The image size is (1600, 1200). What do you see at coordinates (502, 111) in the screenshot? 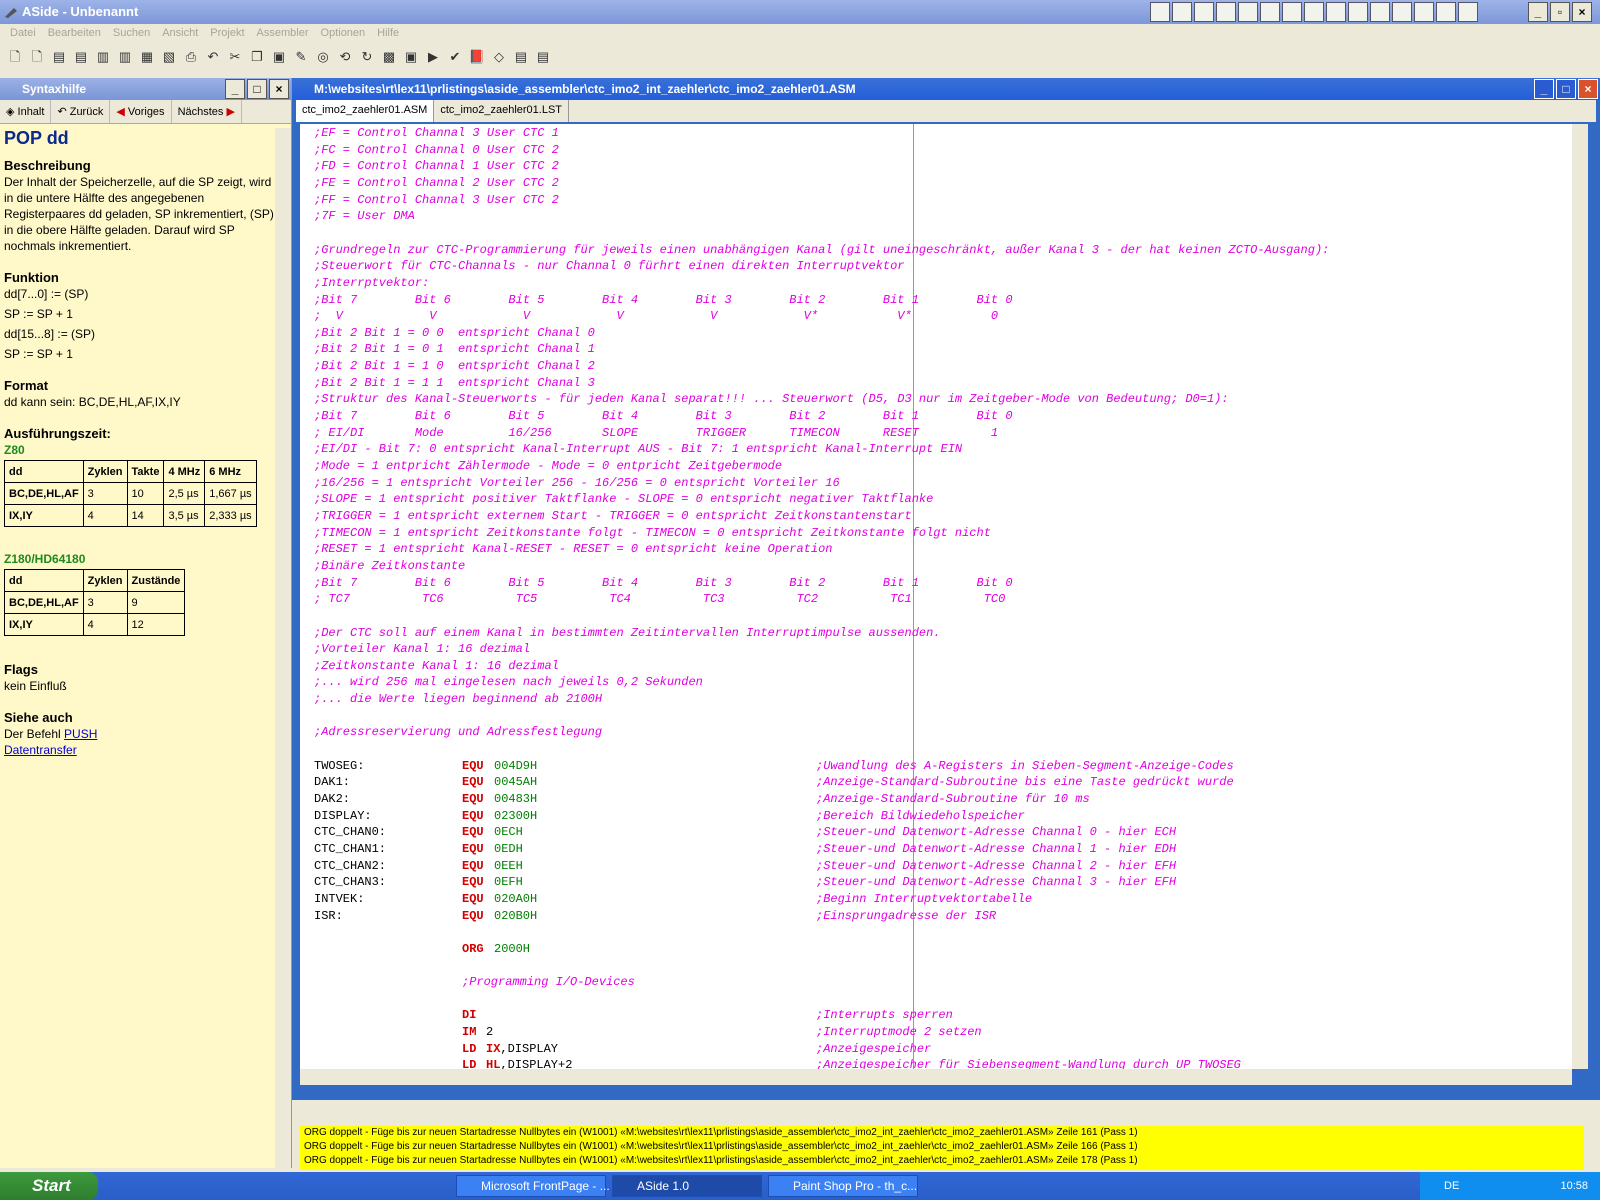
I see `tab-lst: ctc_imo2_zaehler01.LST` at bounding box center [502, 111].